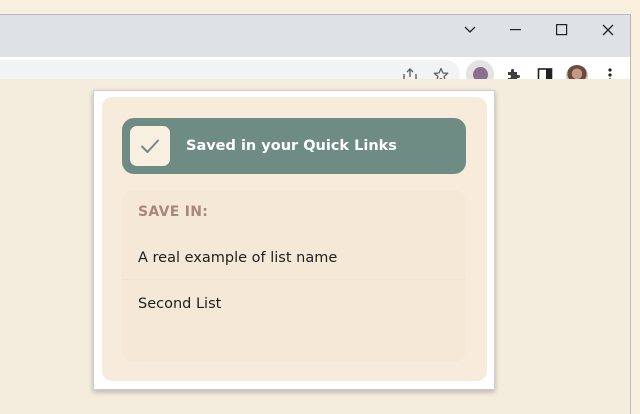 The image size is (640, 414). I want to click on checkmark-box, so click(150, 146).